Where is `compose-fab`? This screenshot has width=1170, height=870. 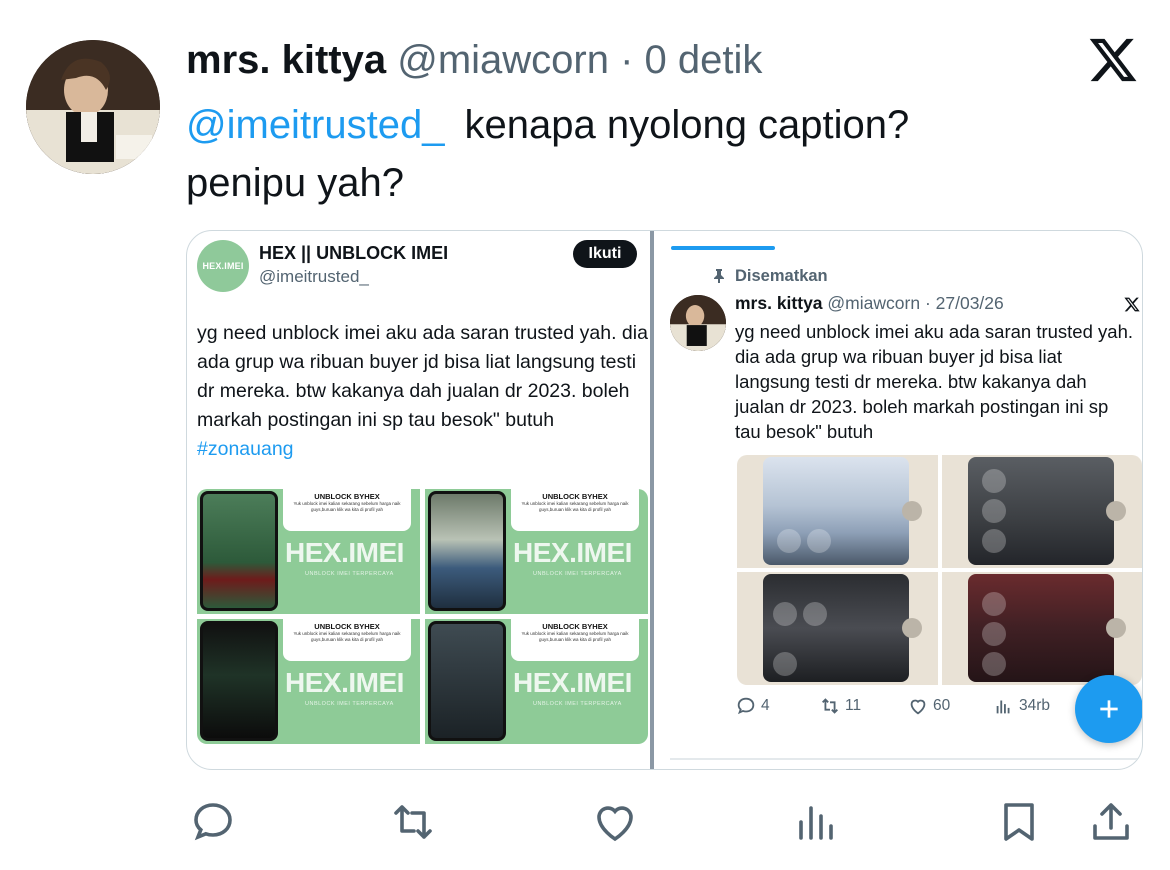
compose-fab is located at coordinates (1108, 709).